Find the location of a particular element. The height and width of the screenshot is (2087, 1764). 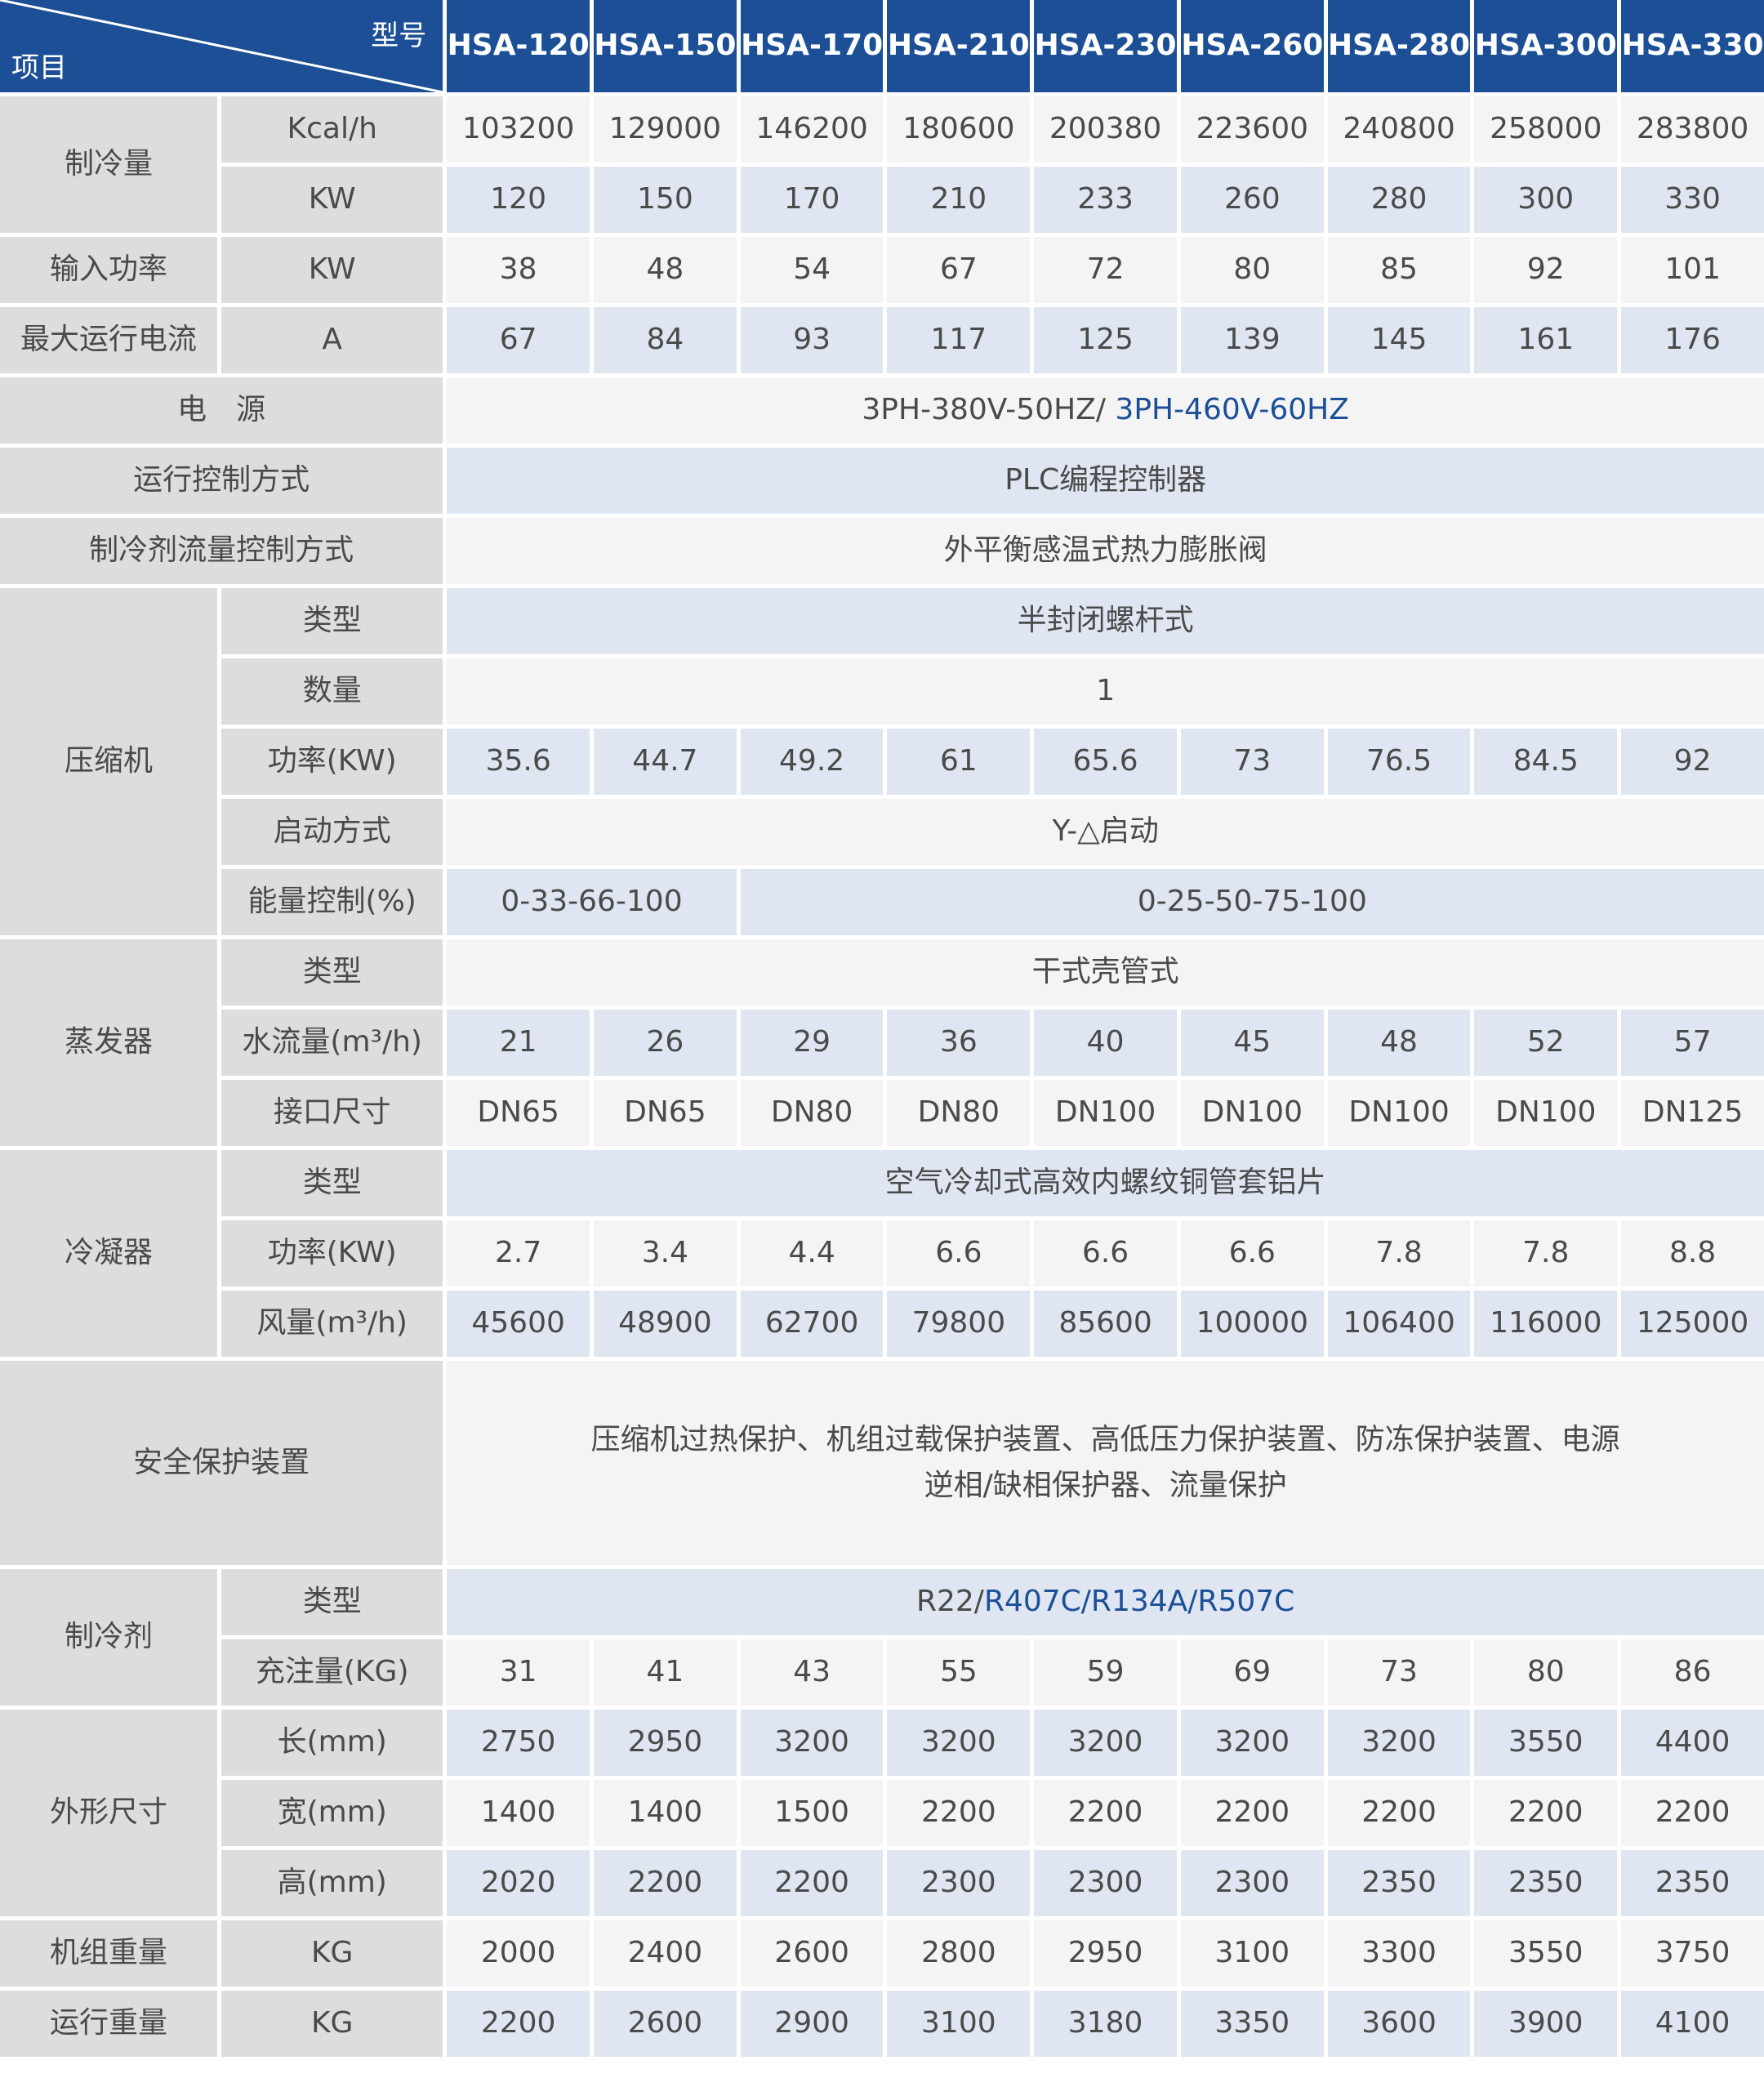

table-cell: 48 is located at coordinates (665, 270).